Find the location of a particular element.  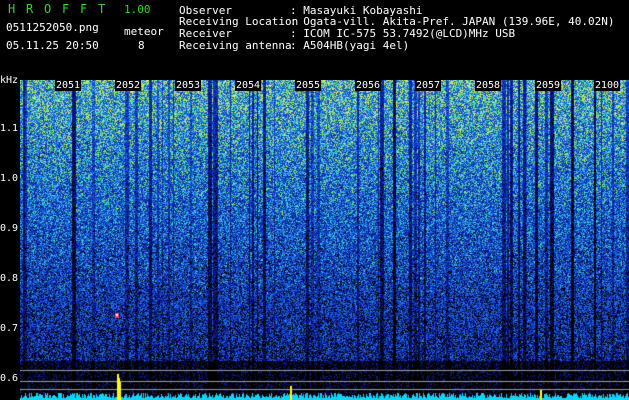

y-tick-label: 0.7 is located at coordinates (9, 328).